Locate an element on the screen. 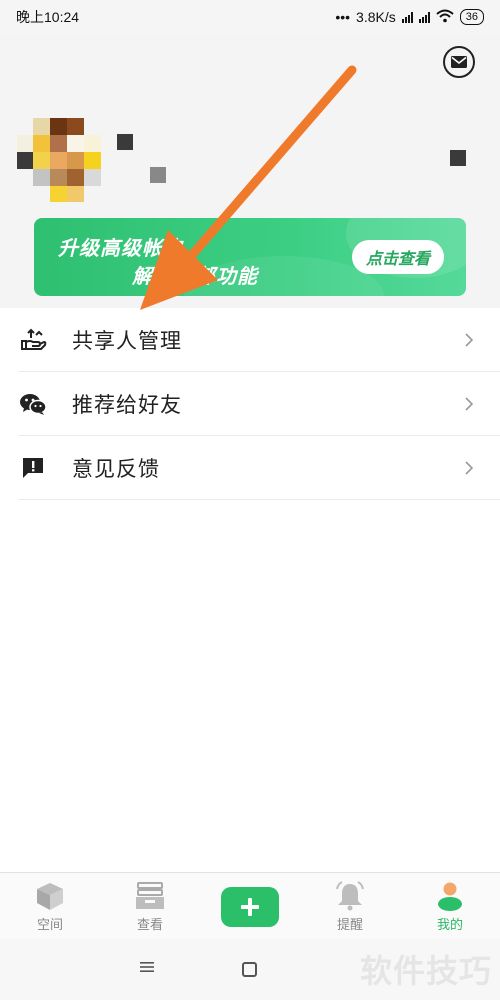 This screenshot has height=1000, width=500. share-hand-icon is located at coordinates (33, 340).